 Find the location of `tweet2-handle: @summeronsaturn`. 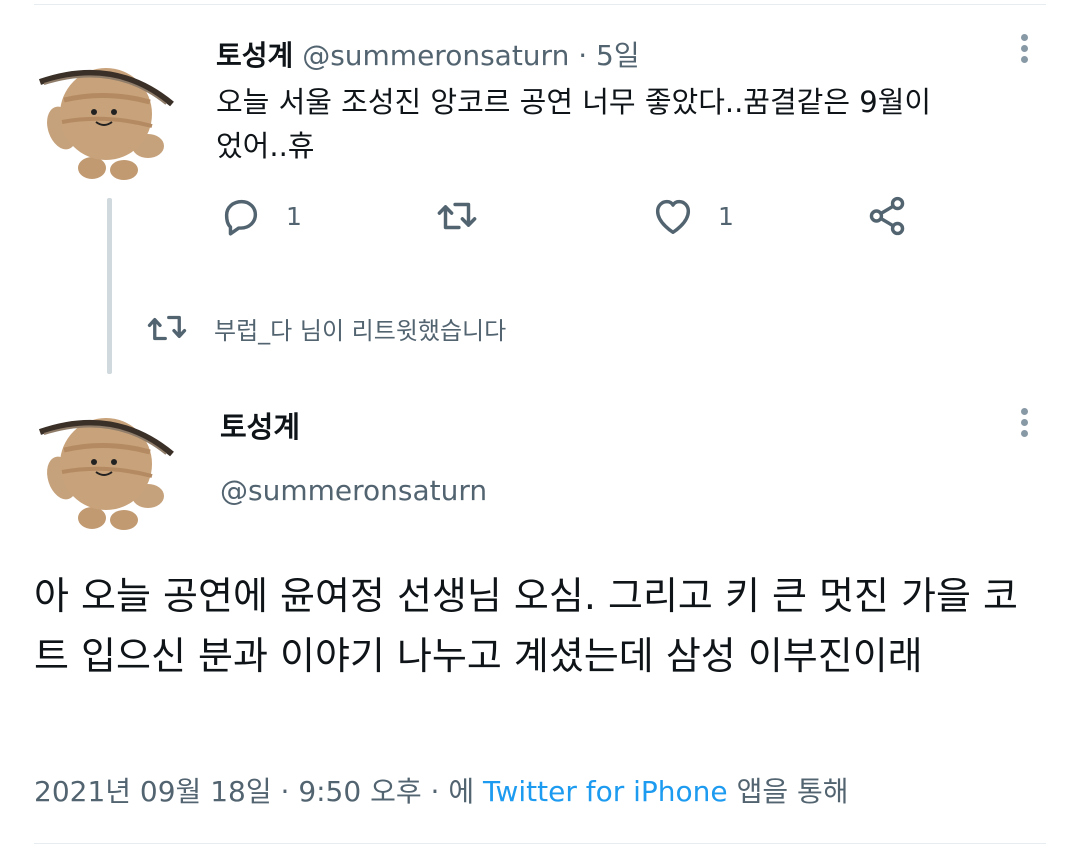

tweet2-handle: @summeronsaturn is located at coordinates (353, 490).